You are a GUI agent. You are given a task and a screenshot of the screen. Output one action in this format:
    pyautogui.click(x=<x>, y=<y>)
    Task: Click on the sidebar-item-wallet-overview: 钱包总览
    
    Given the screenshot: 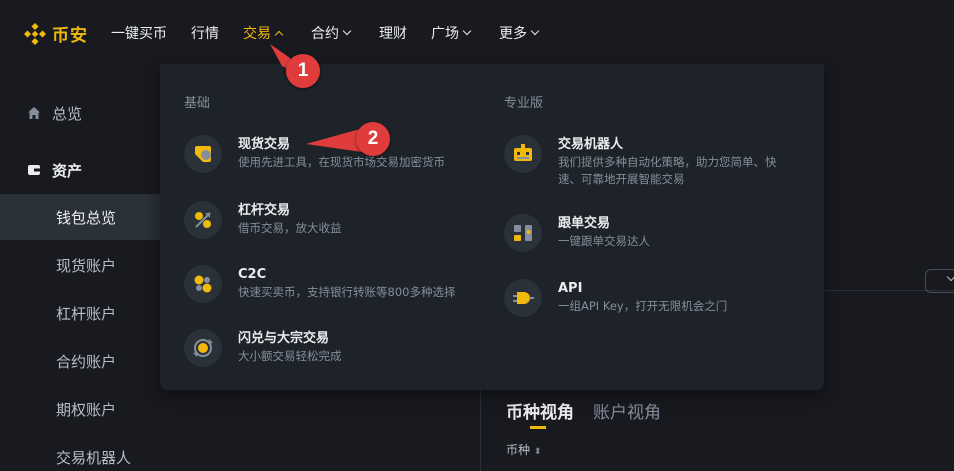 What is the action you would take?
    pyautogui.click(x=80, y=217)
    